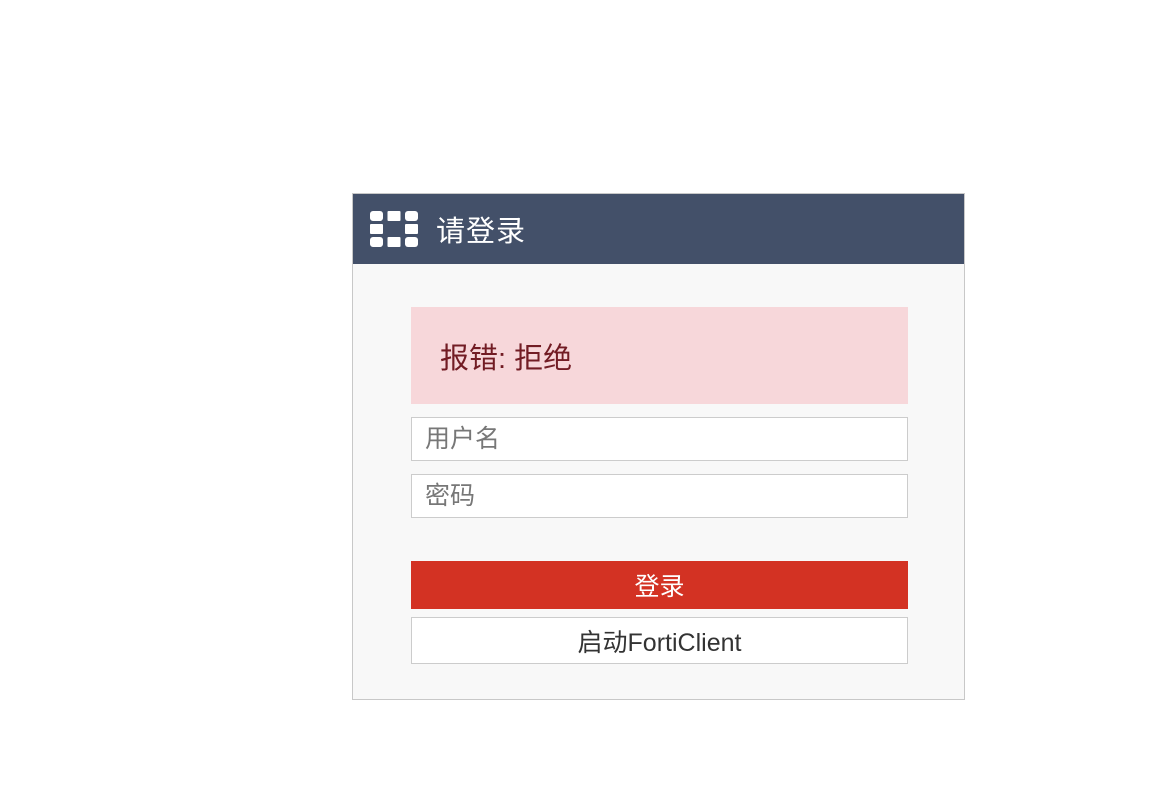 The width and height of the screenshot is (1166, 808). What do you see at coordinates (658, 229) in the screenshot?
I see `panel-header: 请登录` at bounding box center [658, 229].